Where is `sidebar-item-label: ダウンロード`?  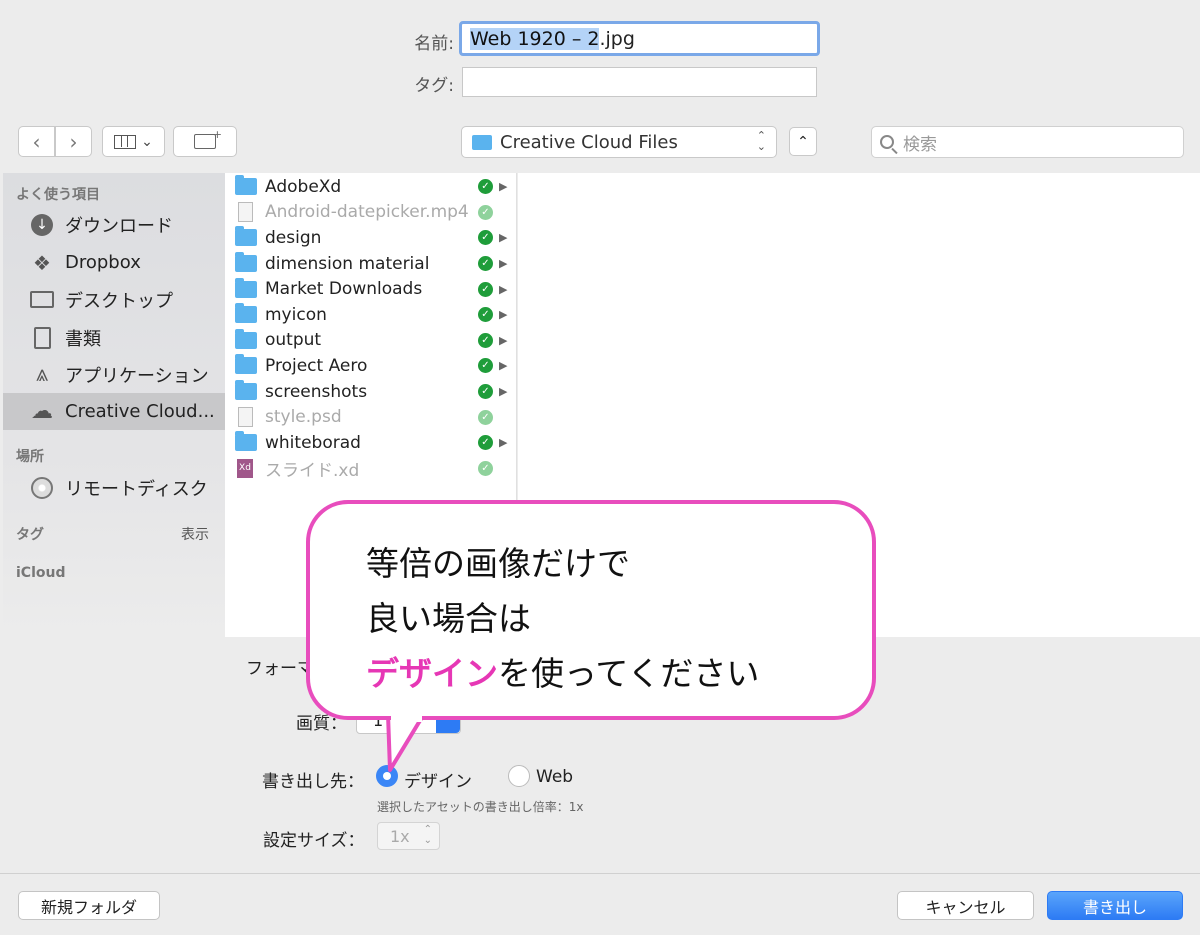
sidebar-item-label: ダウンロード is located at coordinates (119, 226).